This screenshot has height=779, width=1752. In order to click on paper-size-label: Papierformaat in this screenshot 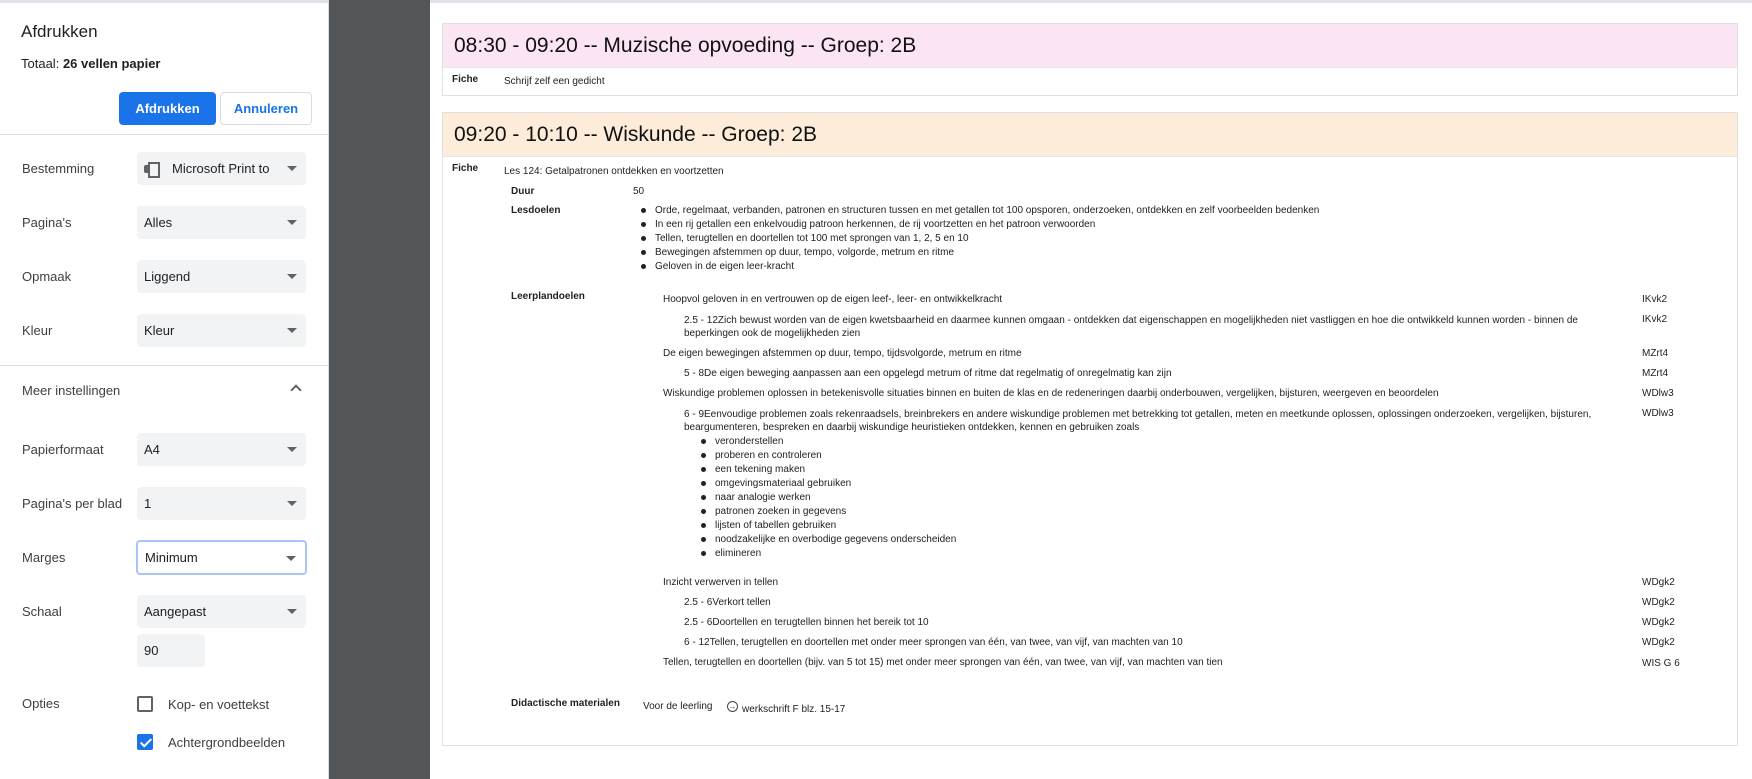, I will do `click(63, 449)`.